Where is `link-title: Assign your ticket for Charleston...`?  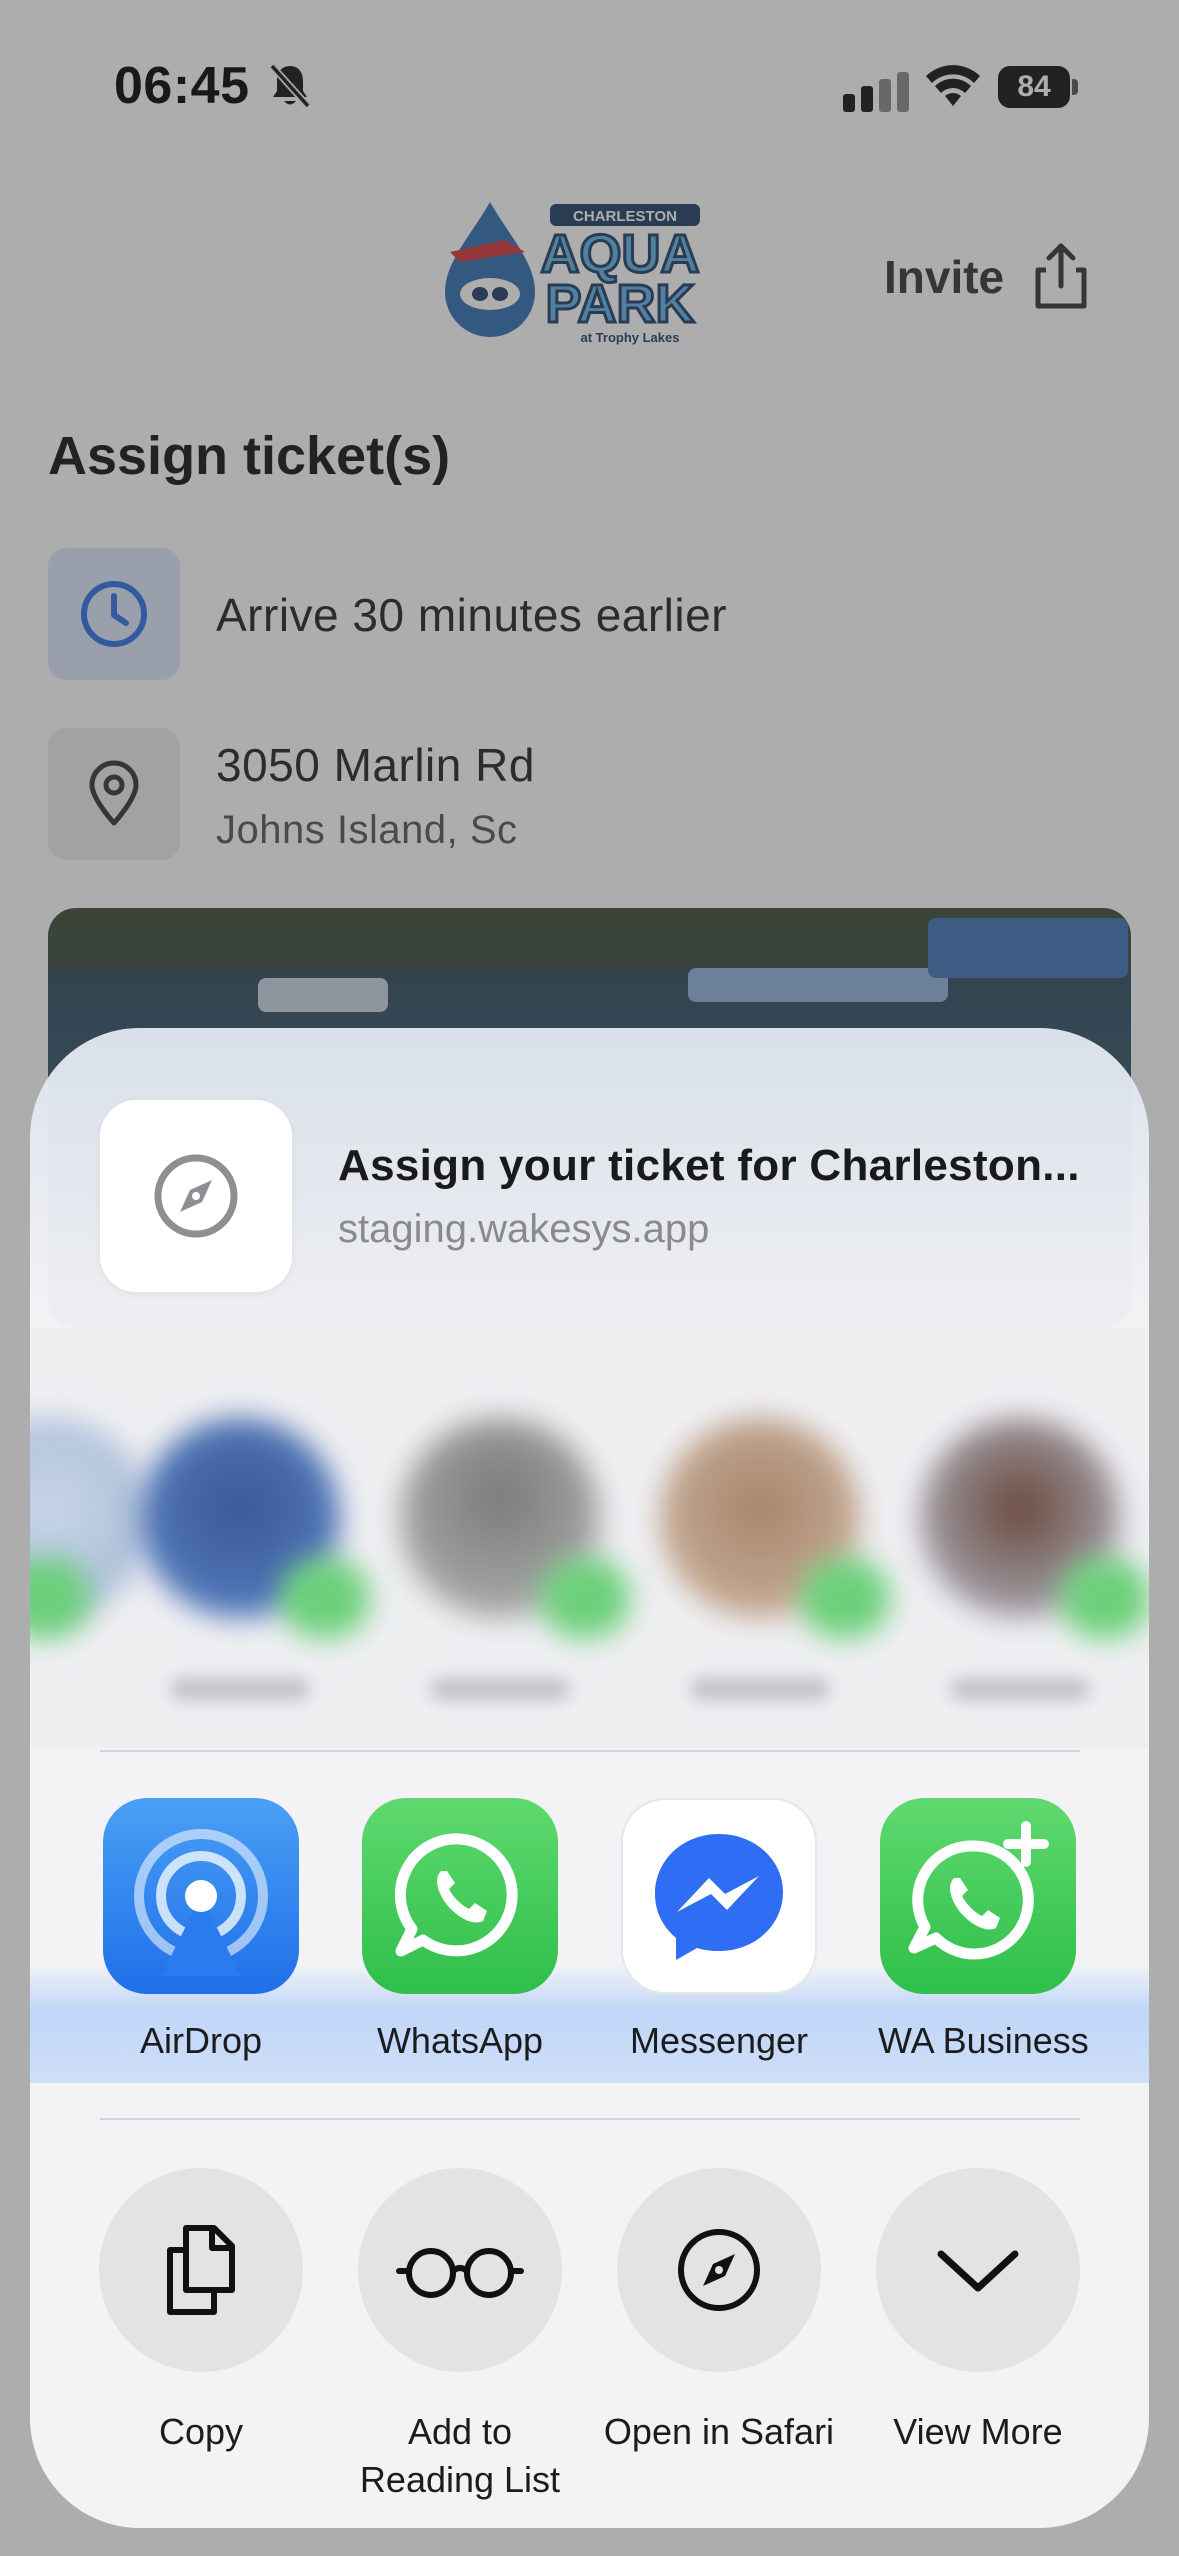
link-title: Assign your ticket for Charleston... is located at coordinates (709, 1165).